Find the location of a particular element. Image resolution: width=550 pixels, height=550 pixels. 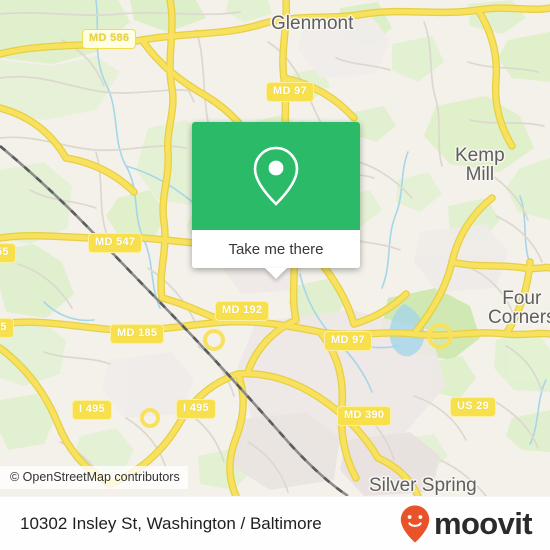

road-shield-i-495-center: I 495 is located at coordinates (196, 409).